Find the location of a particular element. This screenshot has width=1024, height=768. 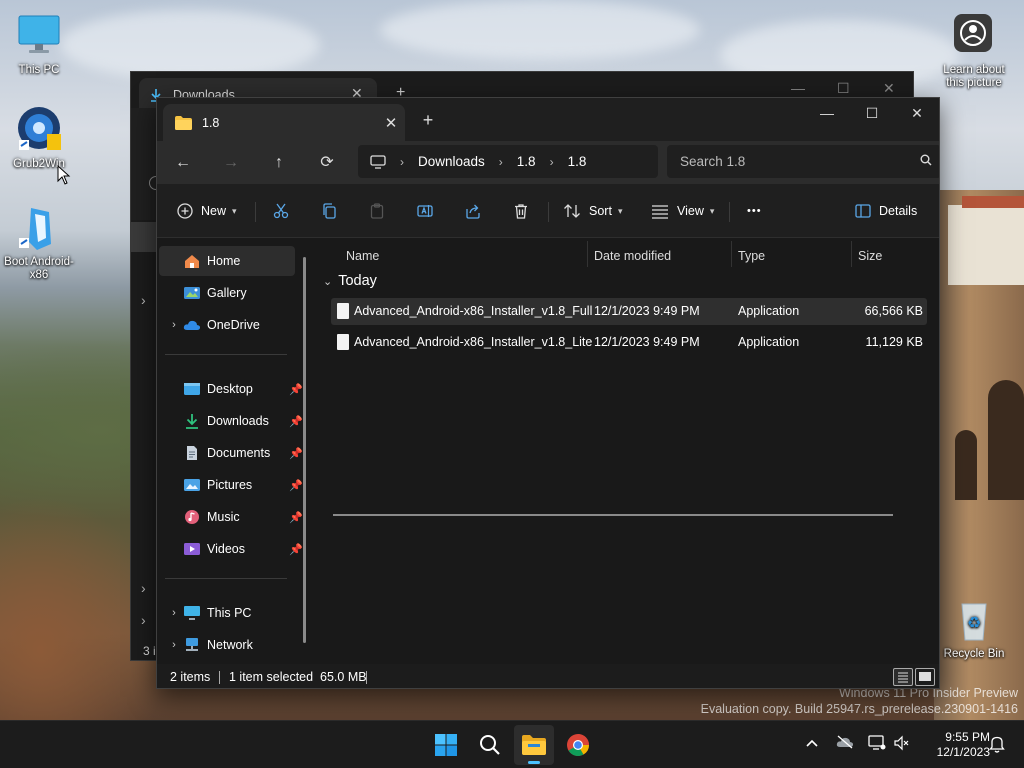

cut-button is located at coordinates (281, 211).